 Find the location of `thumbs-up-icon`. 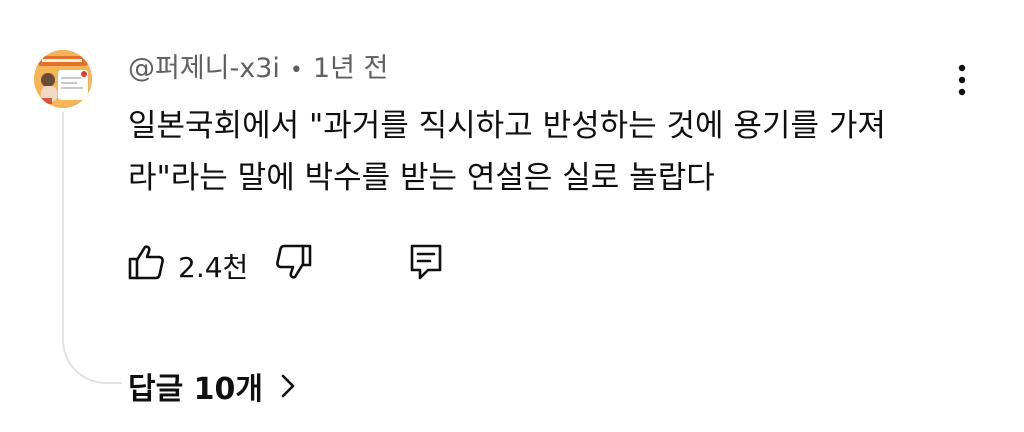

thumbs-up-icon is located at coordinates (146, 262).